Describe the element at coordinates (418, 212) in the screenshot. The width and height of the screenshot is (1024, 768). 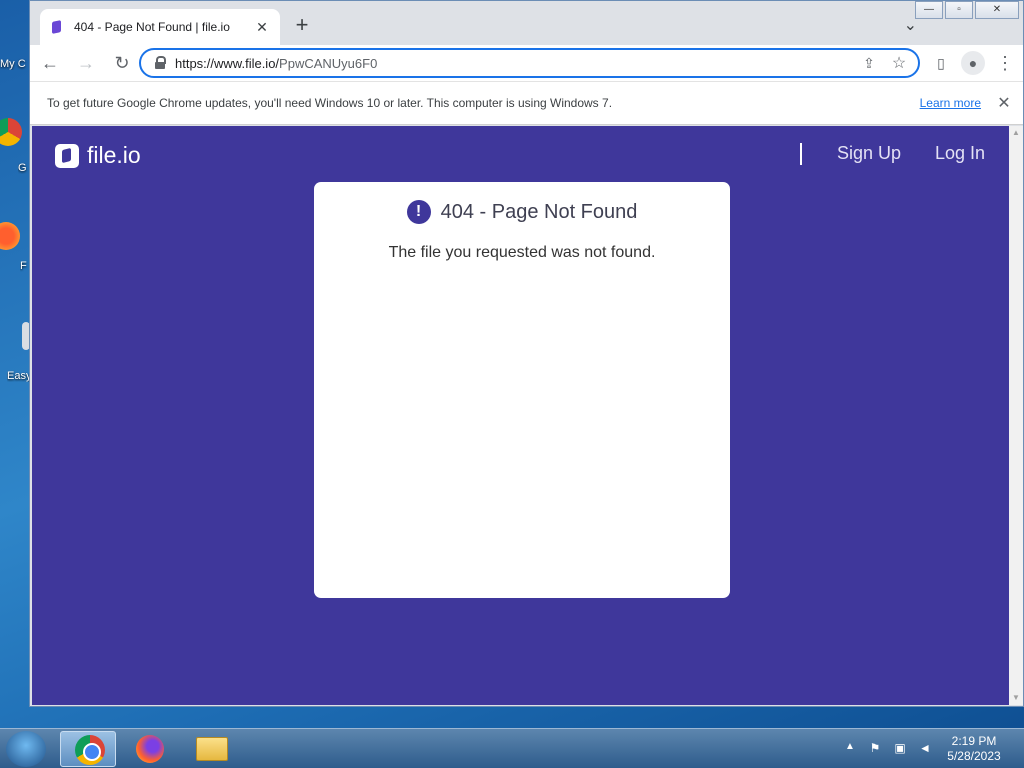
I see `exclamation-icon: !` at that location.